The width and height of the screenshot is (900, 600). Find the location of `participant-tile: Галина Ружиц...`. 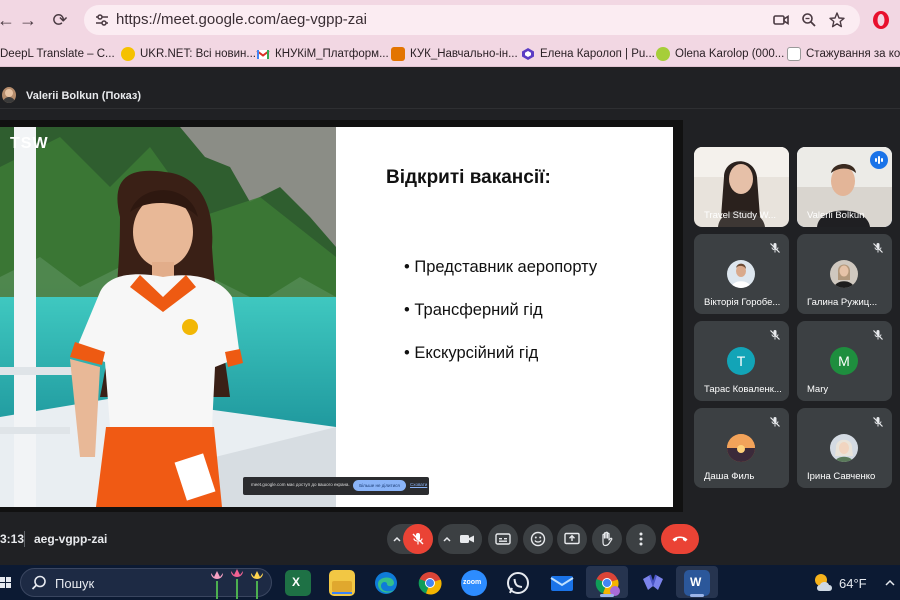

participant-tile: Галина Ружиц... is located at coordinates (844, 274).